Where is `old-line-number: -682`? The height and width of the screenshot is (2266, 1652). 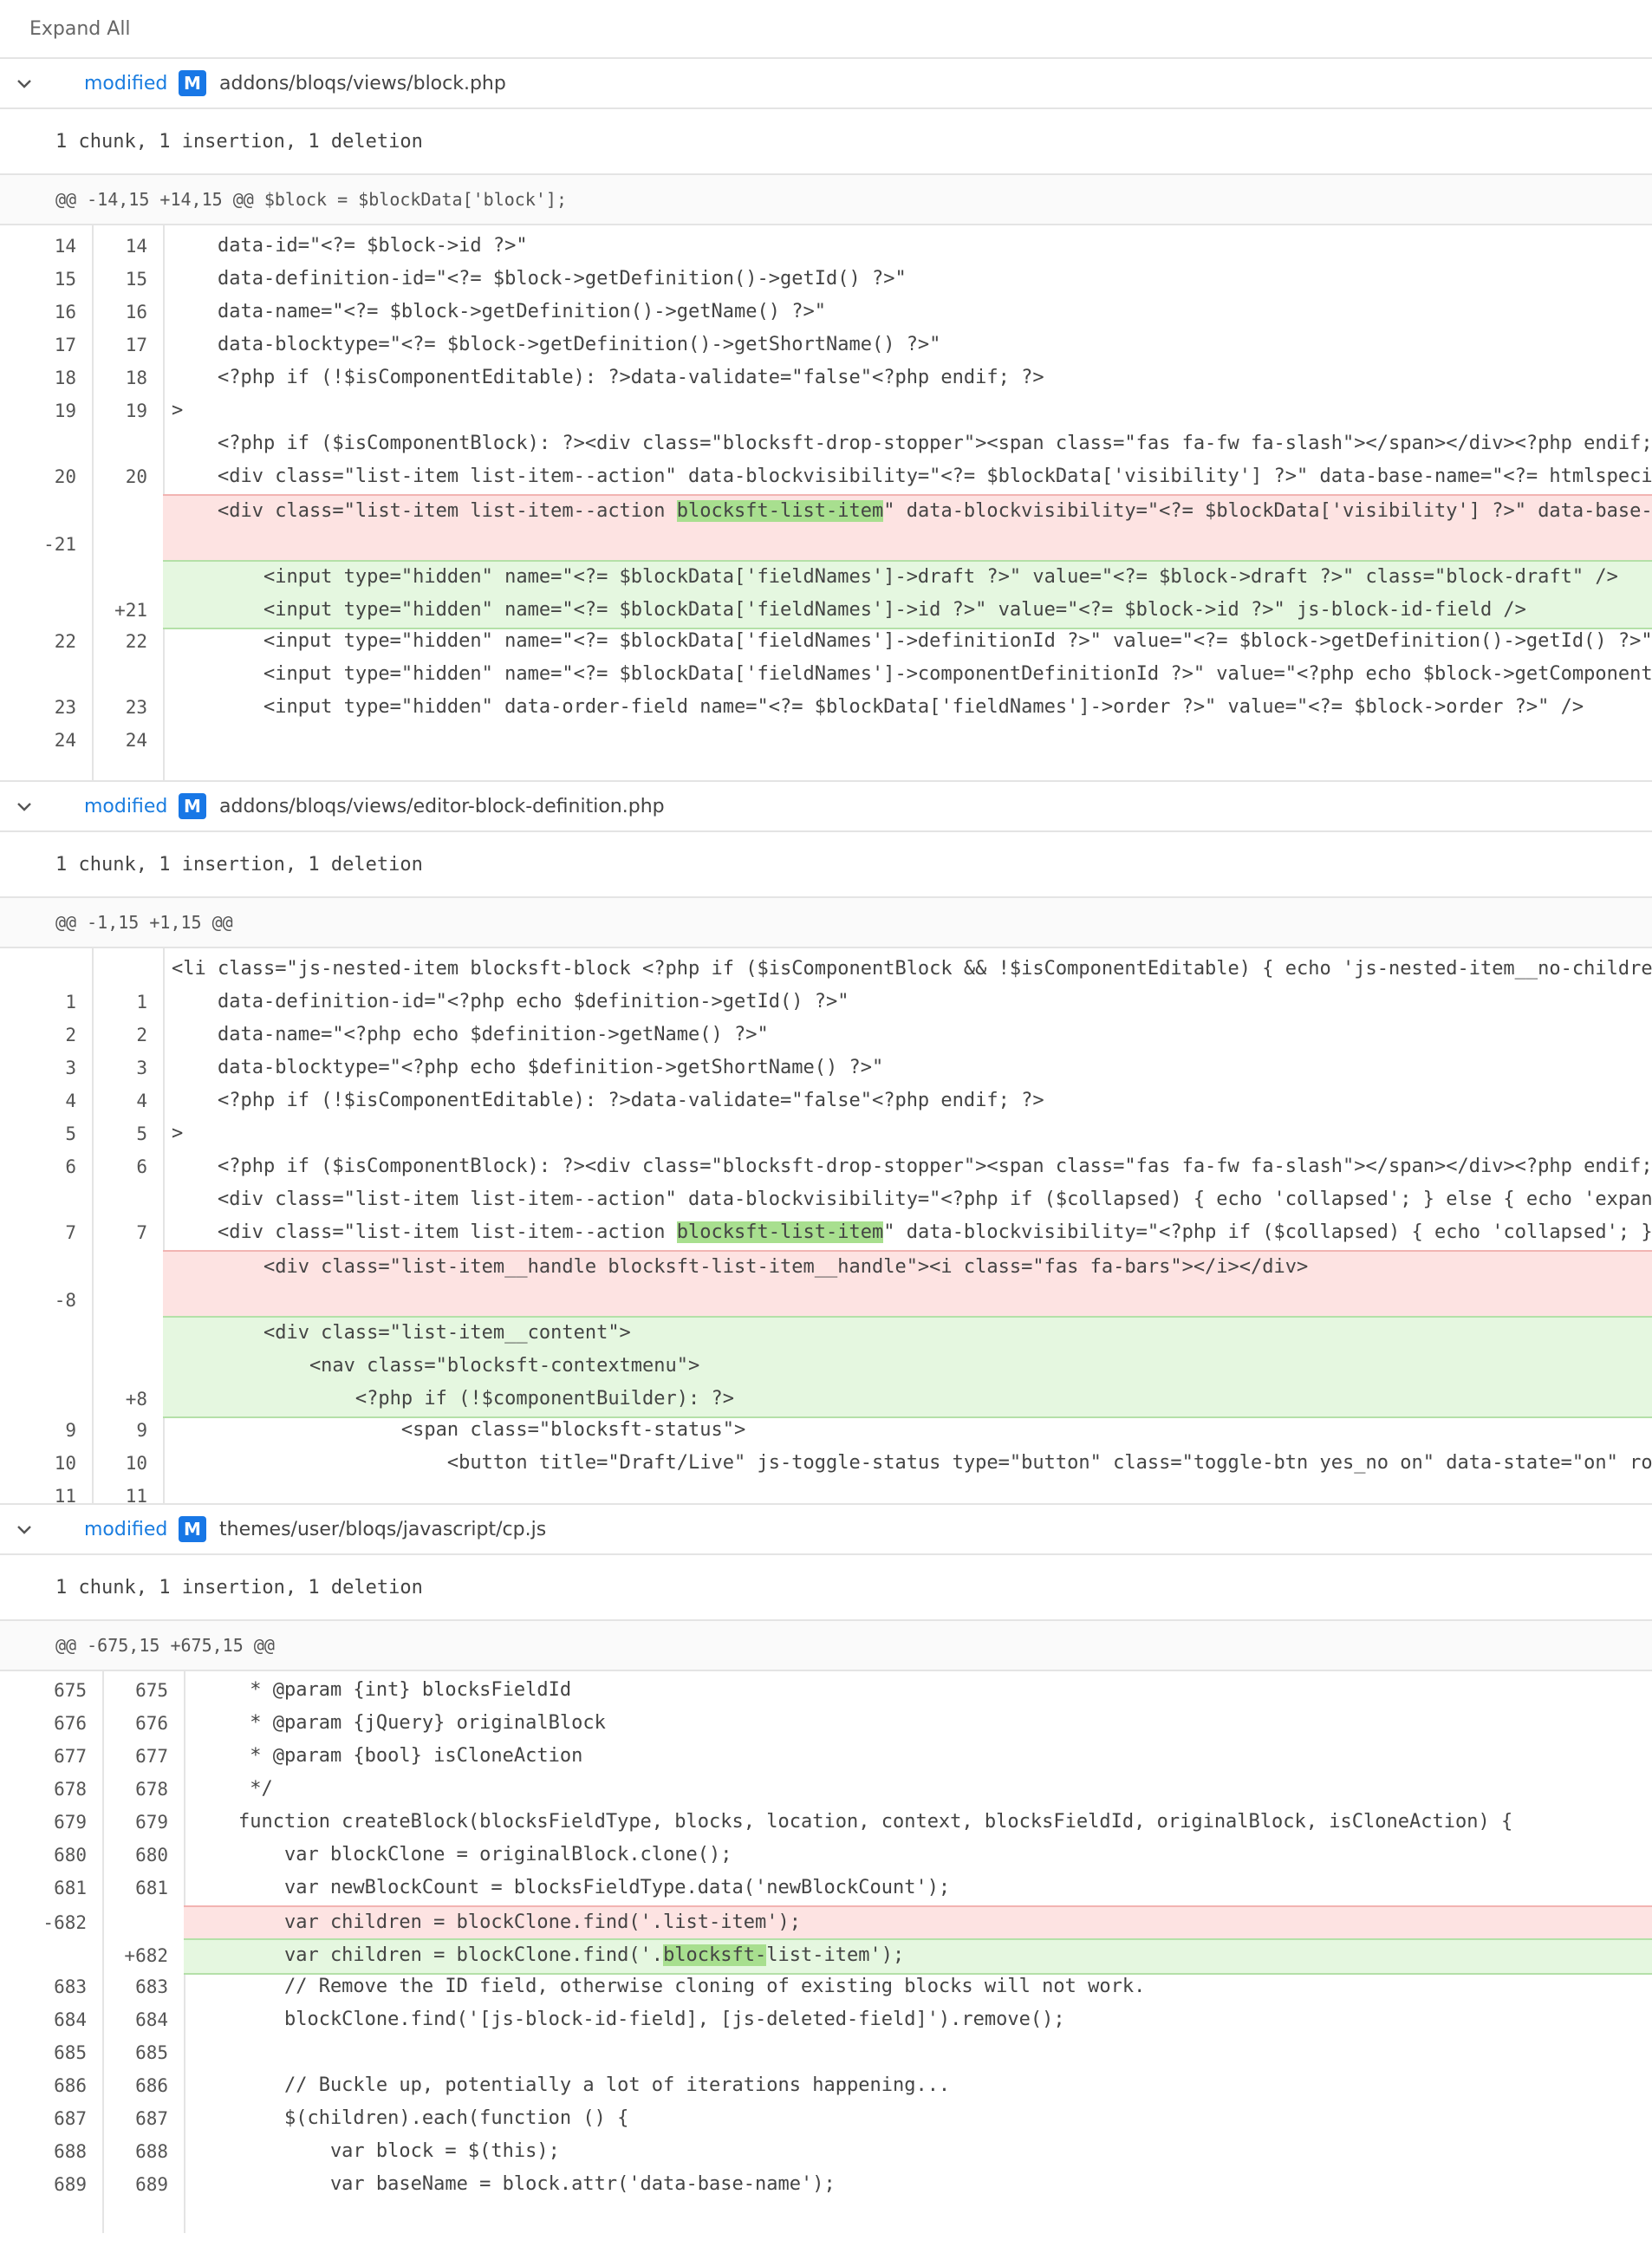
old-line-number: -682 is located at coordinates (64, 1922).